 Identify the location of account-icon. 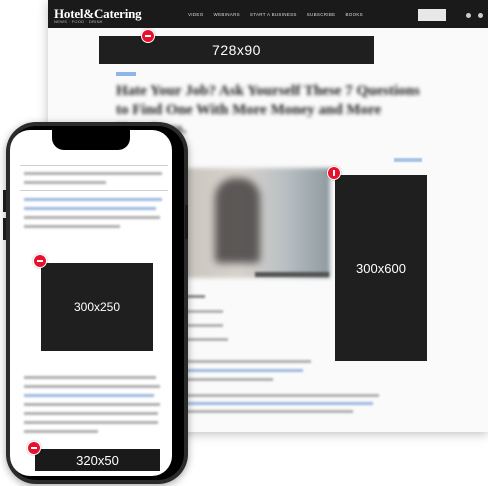
(480, 15).